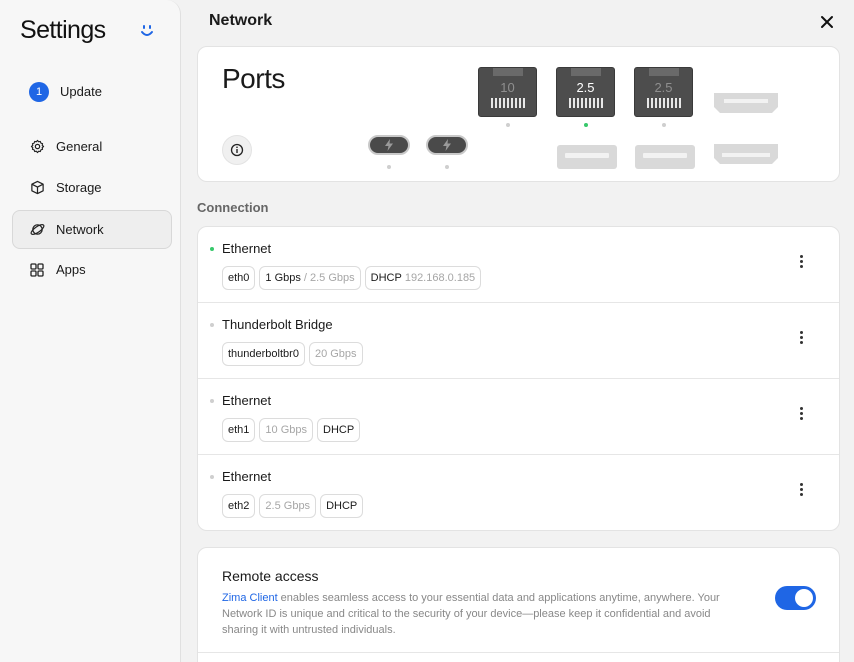 Image resolution: width=854 pixels, height=662 pixels. Describe the element at coordinates (440, 278) in the screenshot. I see `ip-address: 192.168.0.185` at that location.